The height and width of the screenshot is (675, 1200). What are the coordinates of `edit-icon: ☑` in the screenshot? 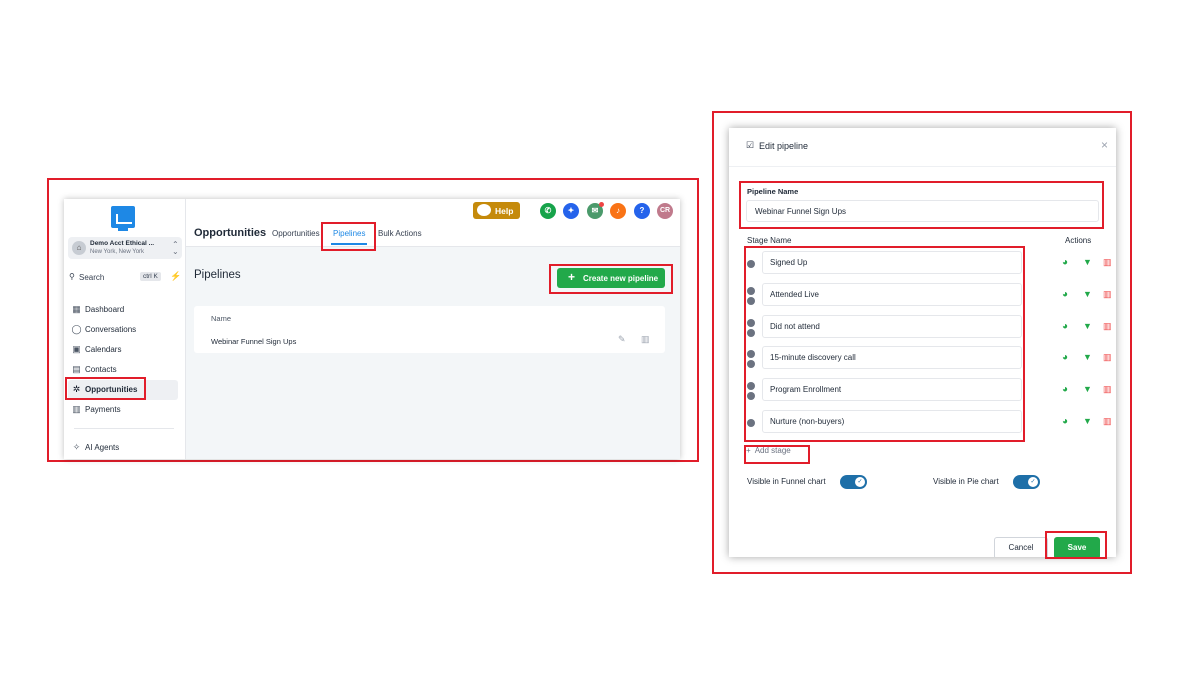 It's located at (750, 145).